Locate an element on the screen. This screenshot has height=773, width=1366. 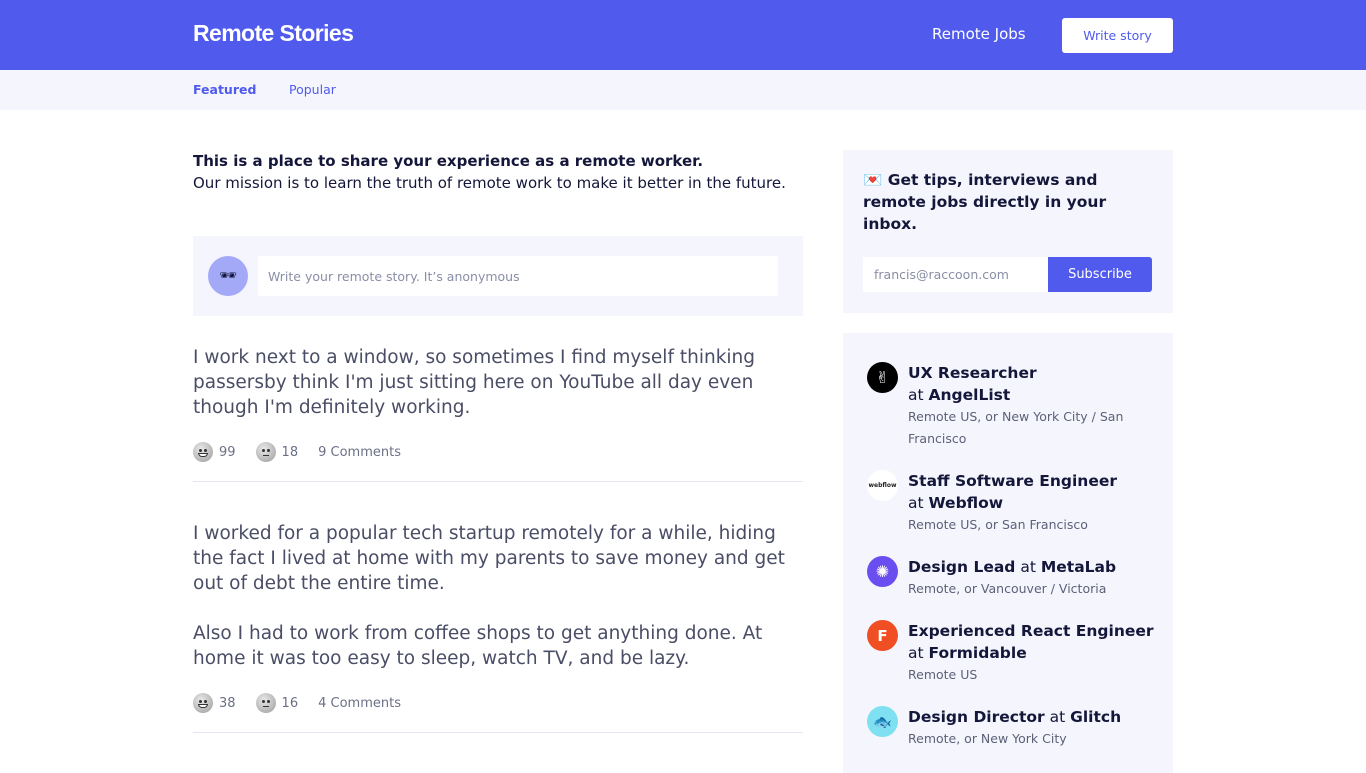
remote-jobs-link: Remote Jobs is located at coordinates (979, 34).